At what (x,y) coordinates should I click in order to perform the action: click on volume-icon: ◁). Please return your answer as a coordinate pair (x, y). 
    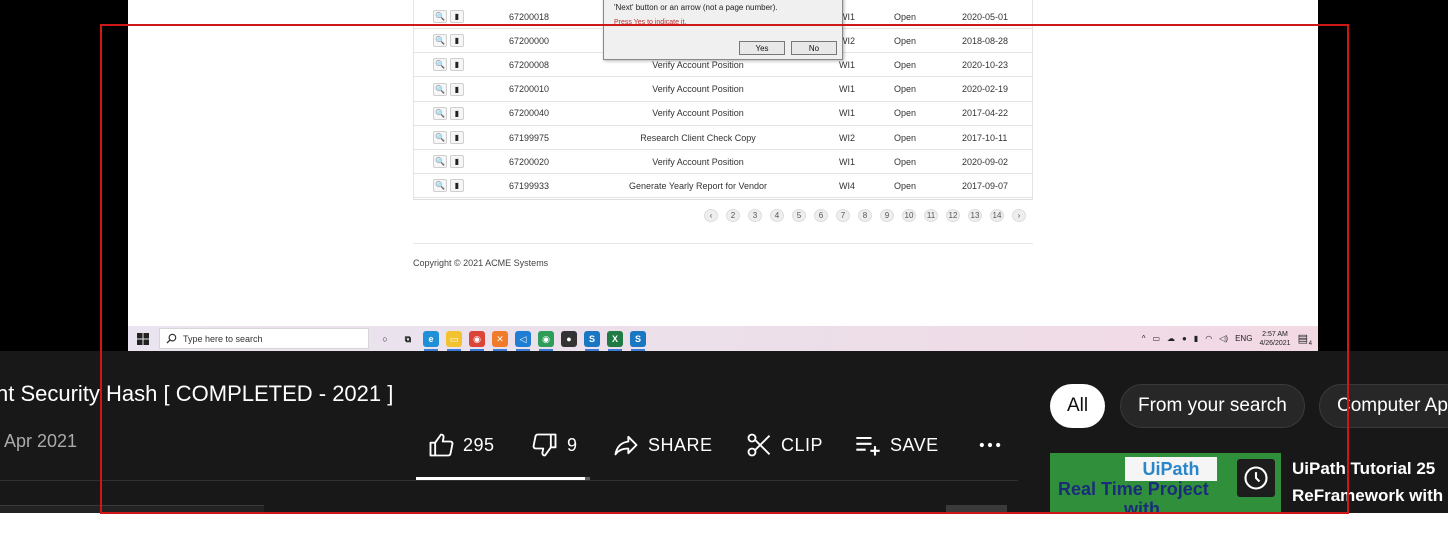
    Looking at the image, I should click on (1223, 338).